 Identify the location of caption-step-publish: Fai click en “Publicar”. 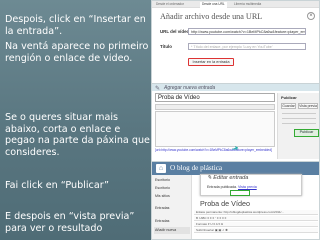
(57, 185).